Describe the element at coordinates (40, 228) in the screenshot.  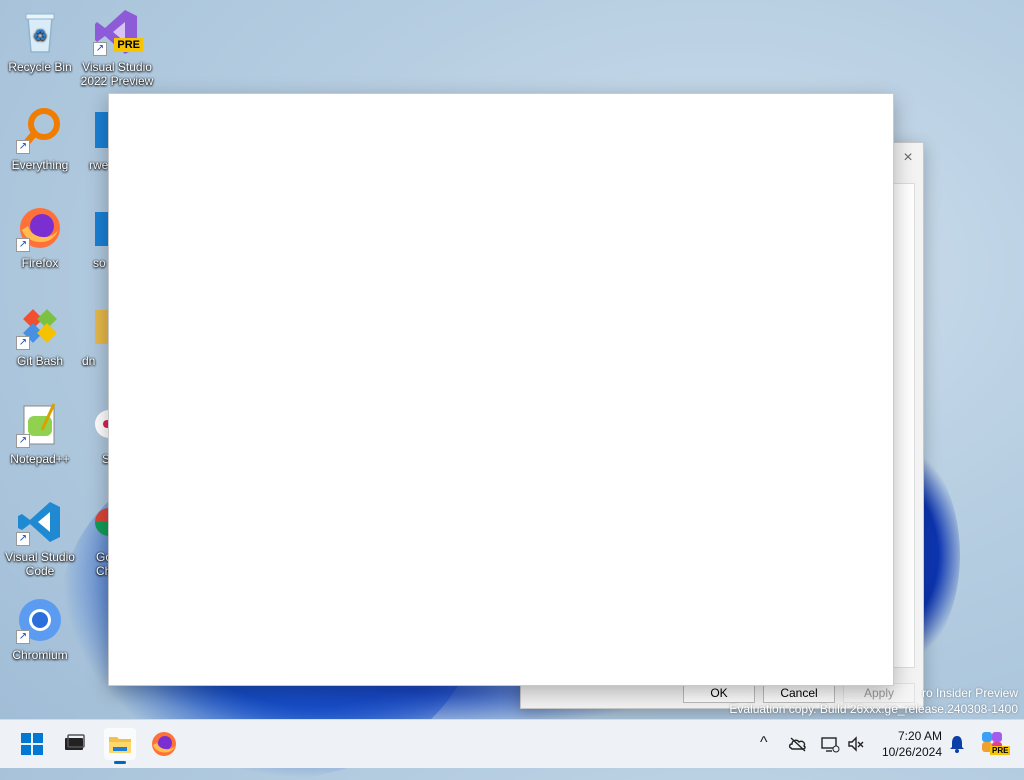
I see `firefox-icon: ↗` at that location.